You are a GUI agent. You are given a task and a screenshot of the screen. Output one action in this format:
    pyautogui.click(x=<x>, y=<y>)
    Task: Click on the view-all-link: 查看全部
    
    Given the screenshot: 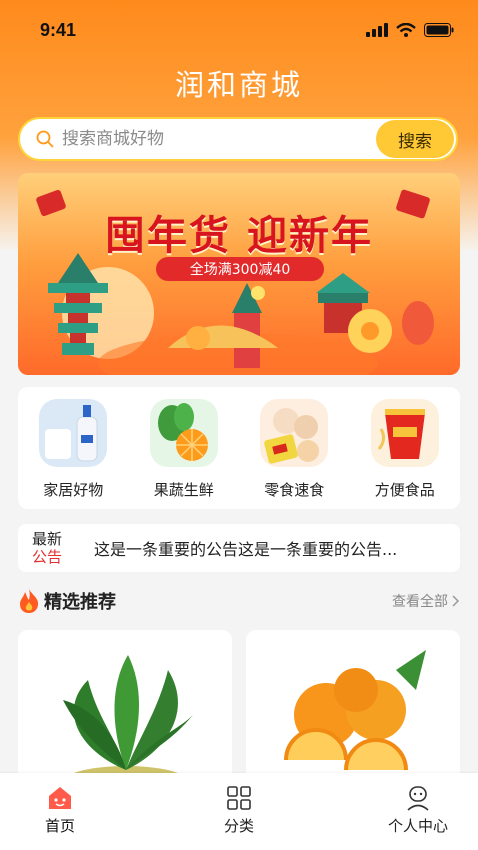 What is the action you would take?
    pyautogui.click(x=426, y=601)
    